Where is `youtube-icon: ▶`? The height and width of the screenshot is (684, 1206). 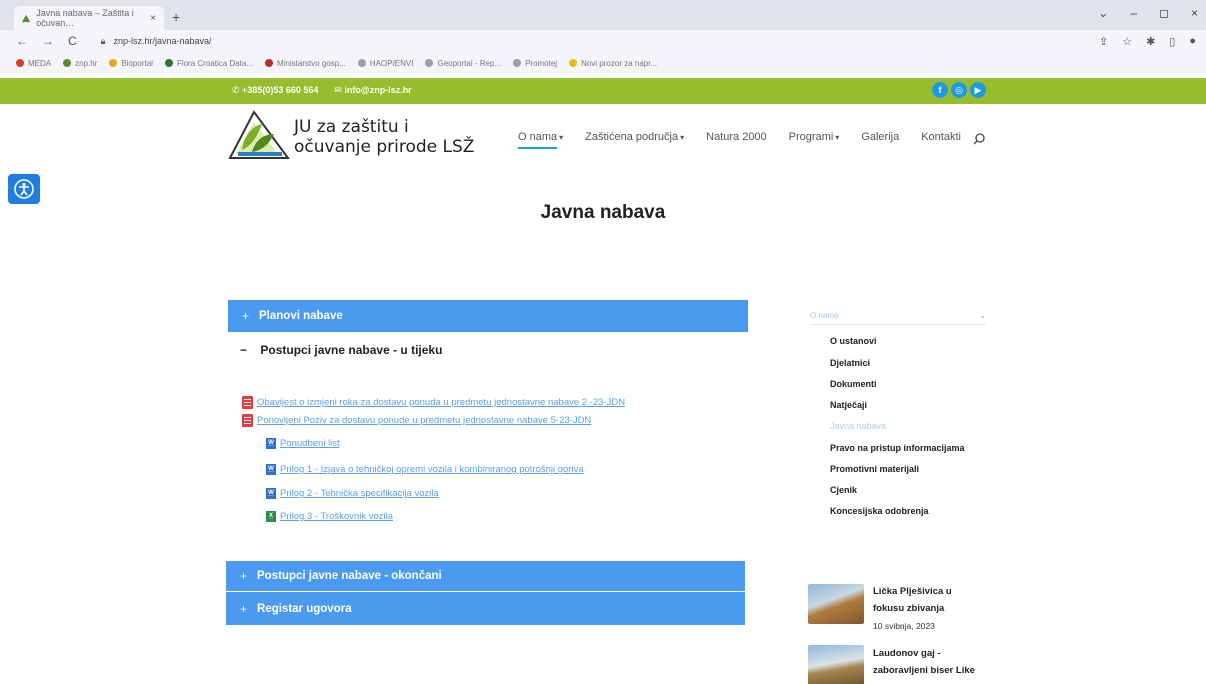
youtube-icon: ▶ is located at coordinates (978, 90).